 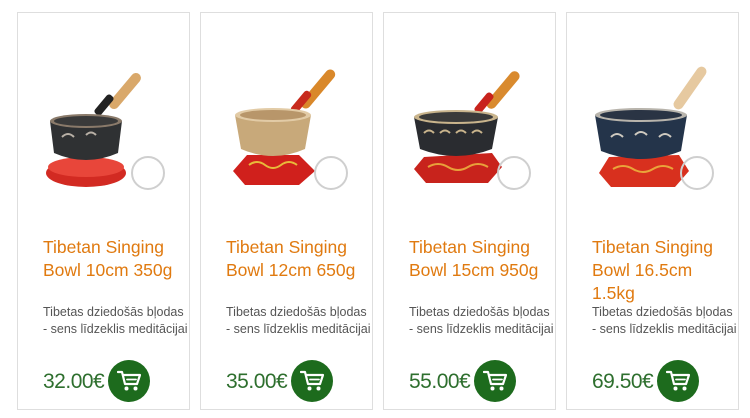 What do you see at coordinates (665, 270) in the screenshot?
I see `product-title: Tibetan Singing Bowl 16.5cm 1.5kg` at bounding box center [665, 270].